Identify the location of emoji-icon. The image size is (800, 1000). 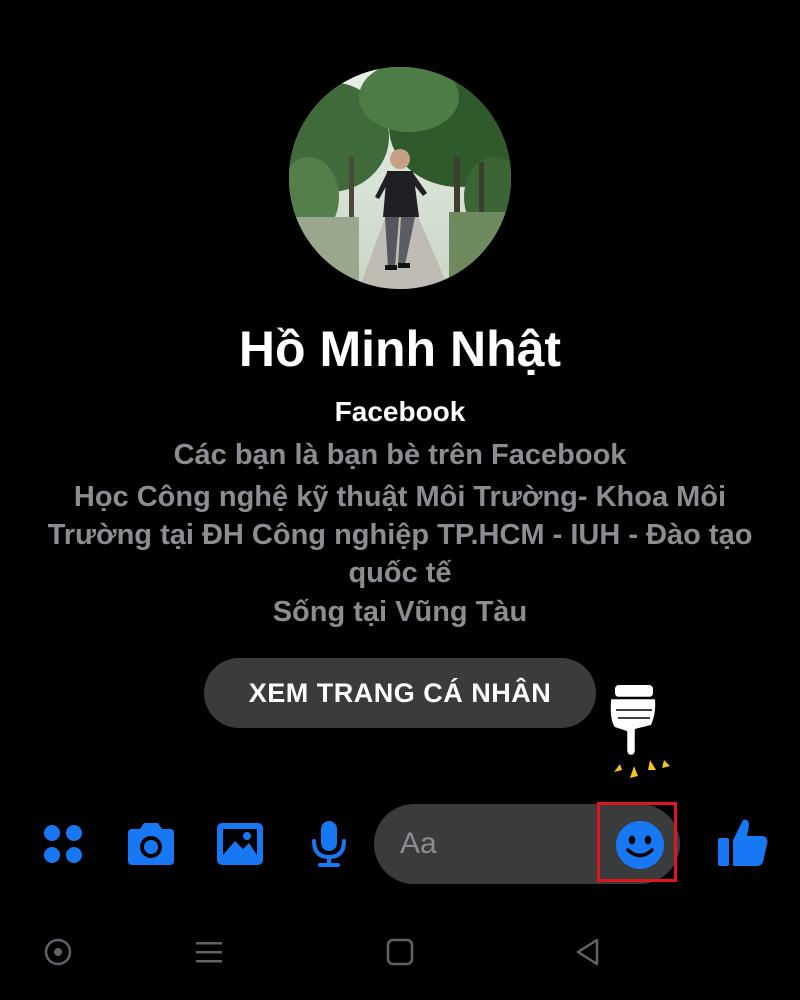
(640, 845).